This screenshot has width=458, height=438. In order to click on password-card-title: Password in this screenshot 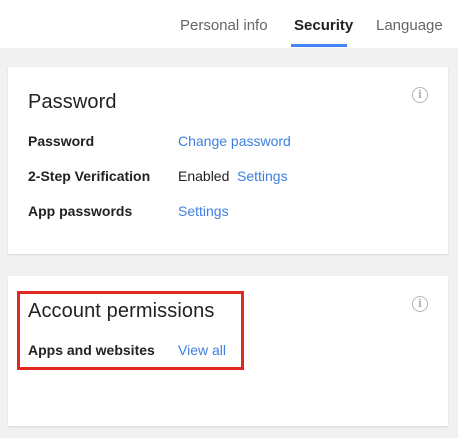, I will do `click(72, 102)`.